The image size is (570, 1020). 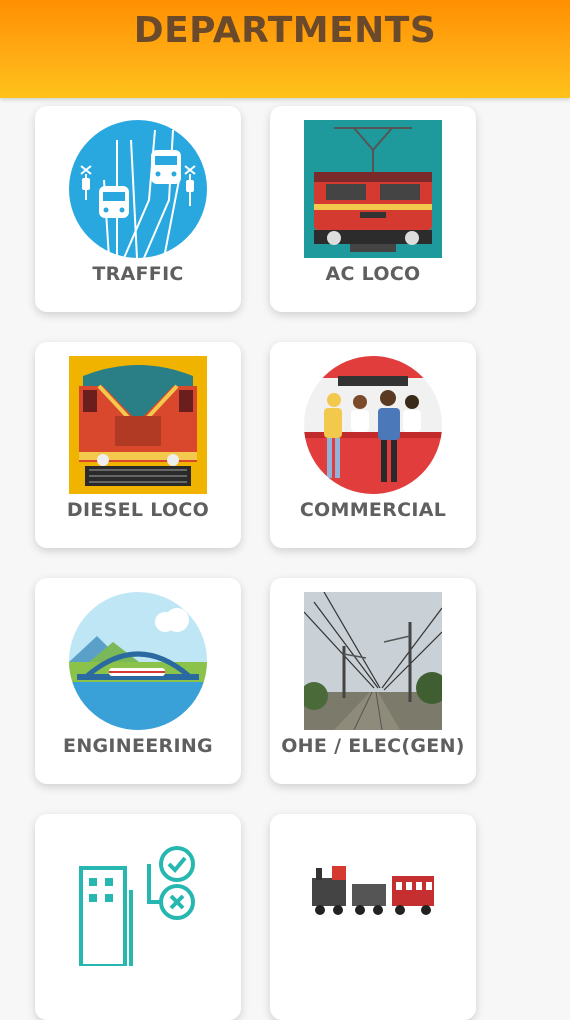 I want to click on department-card-traffic: TRAFFIC, so click(x=138, y=209).